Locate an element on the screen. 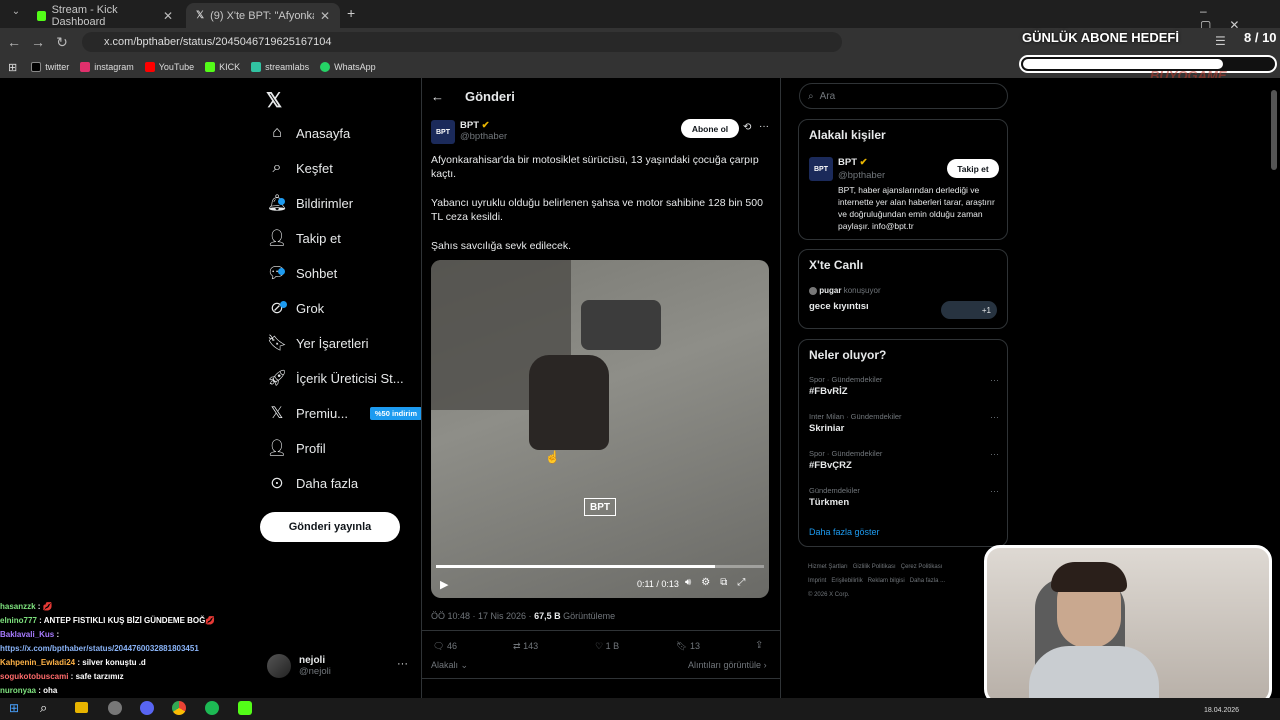  taskbar: ⊞ ⌕ 18.04.2026 is located at coordinates (640, 709).